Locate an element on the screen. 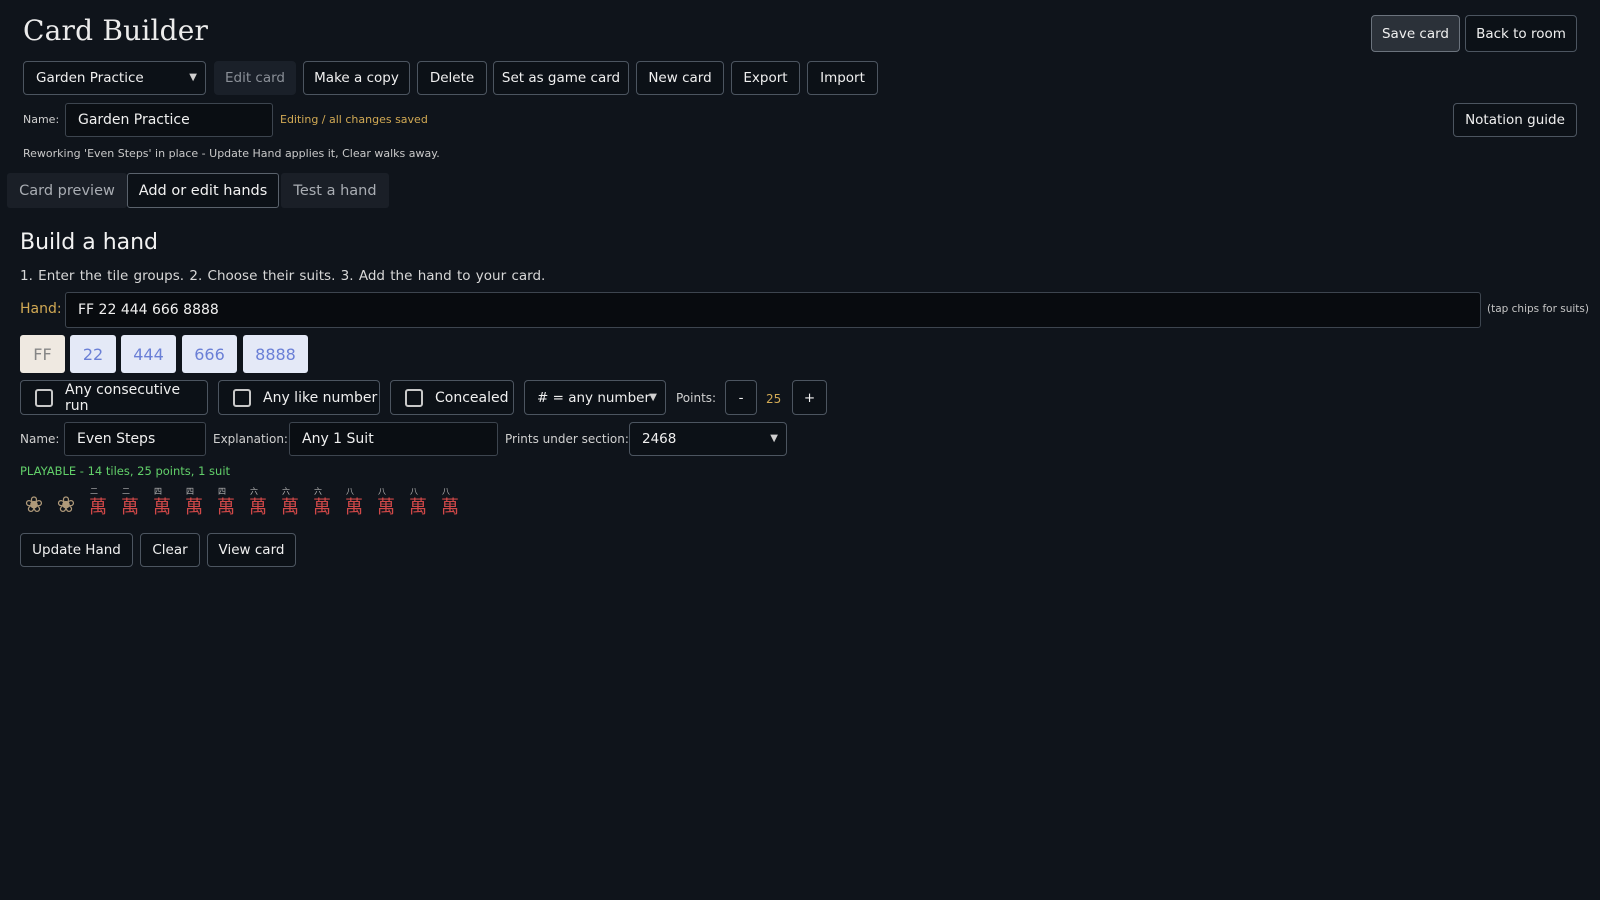  chips-hint: (tap chips for suits) is located at coordinates (1538, 309).